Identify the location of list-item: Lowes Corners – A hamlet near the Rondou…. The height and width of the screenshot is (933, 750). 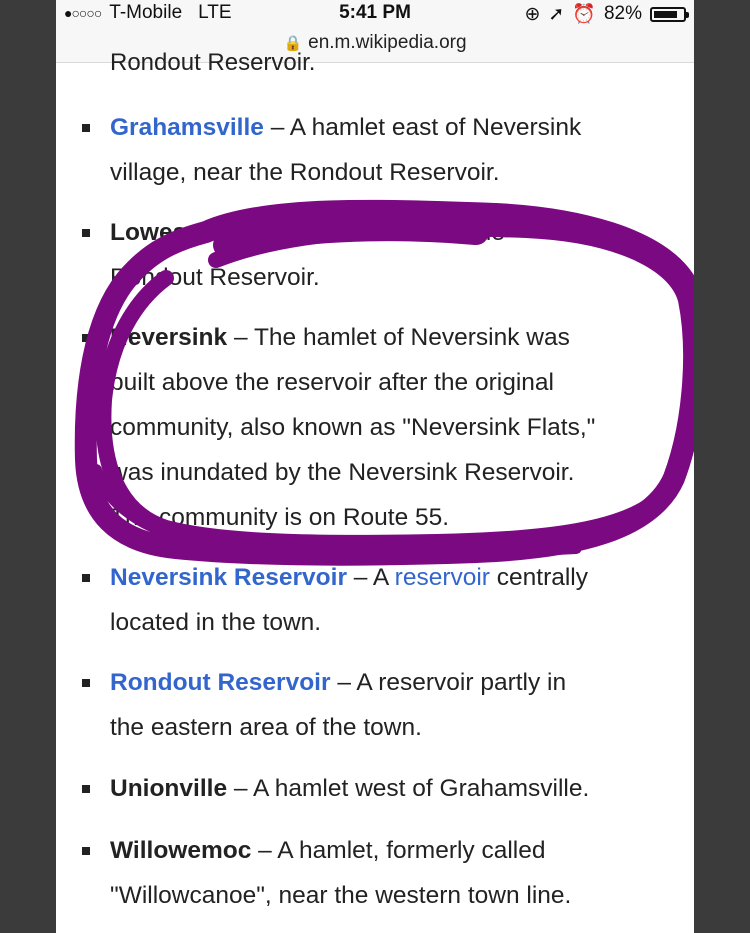
(376, 255).